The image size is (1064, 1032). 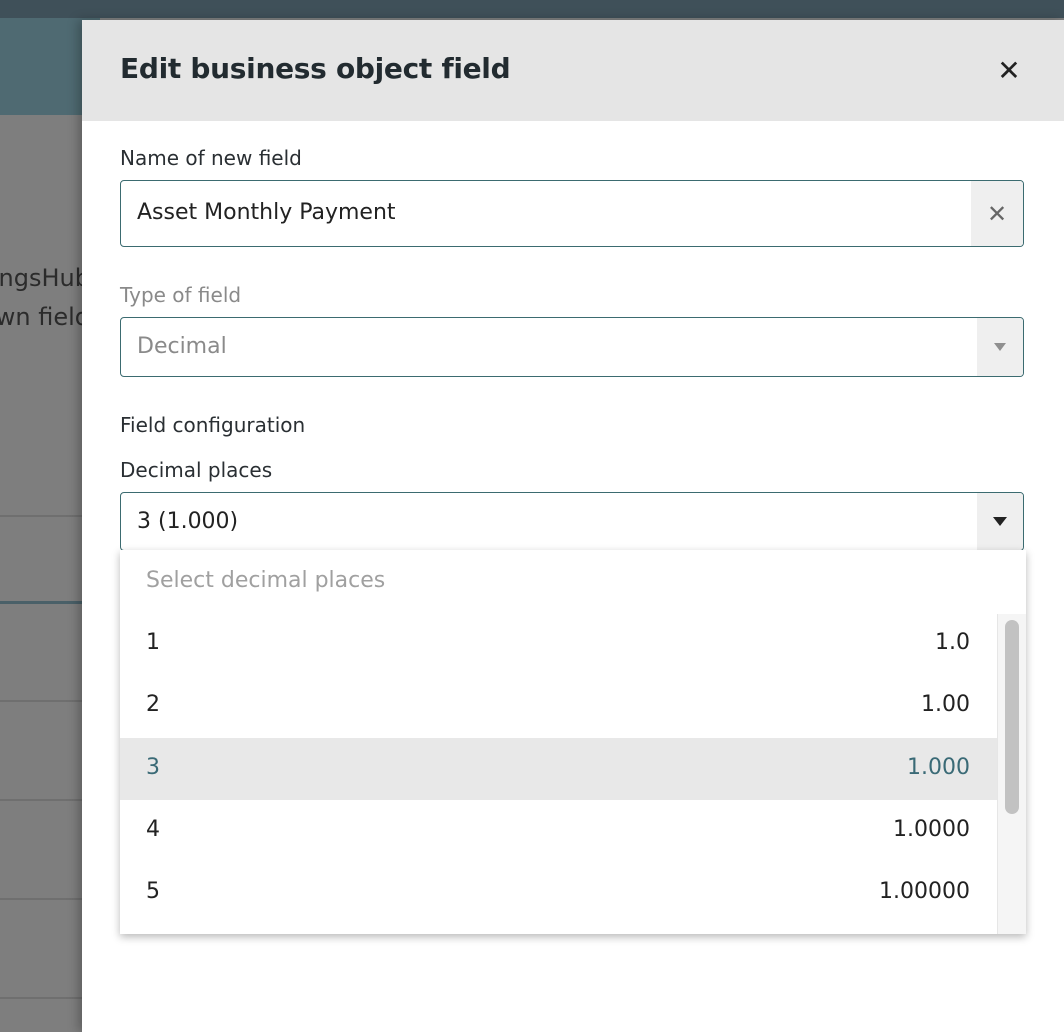 What do you see at coordinates (315, 68) in the screenshot?
I see `modal-title: Edit business object field` at bounding box center [315, 68].